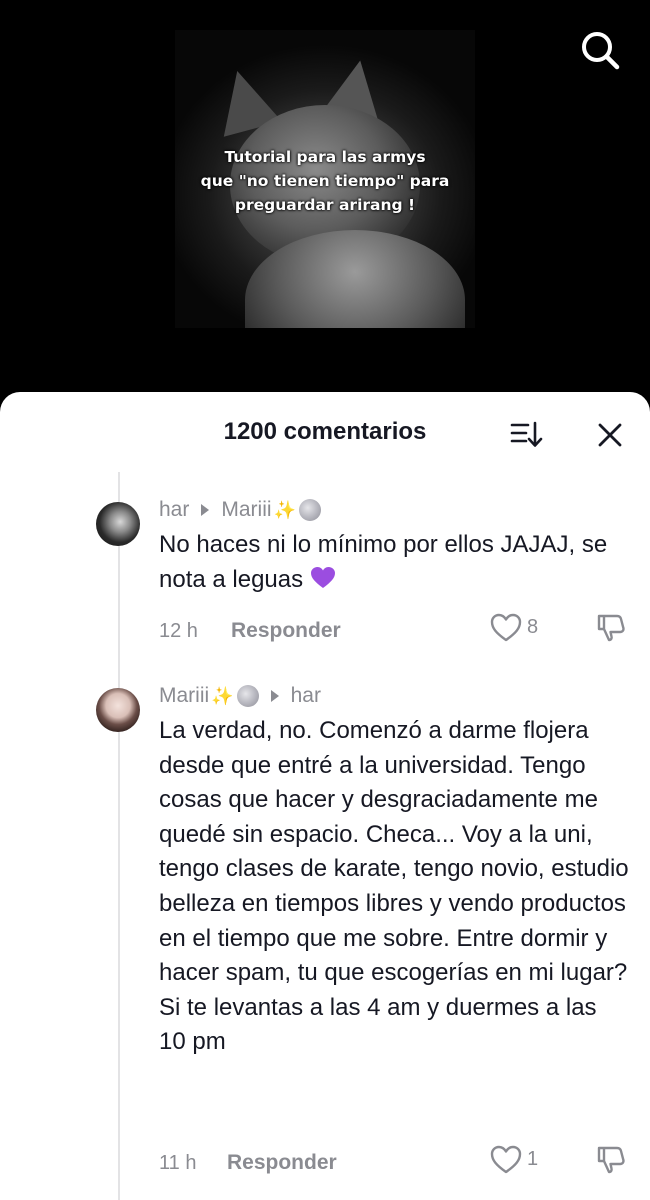  I want to click on purple-heart-emoji-icon, so click(323, 578).